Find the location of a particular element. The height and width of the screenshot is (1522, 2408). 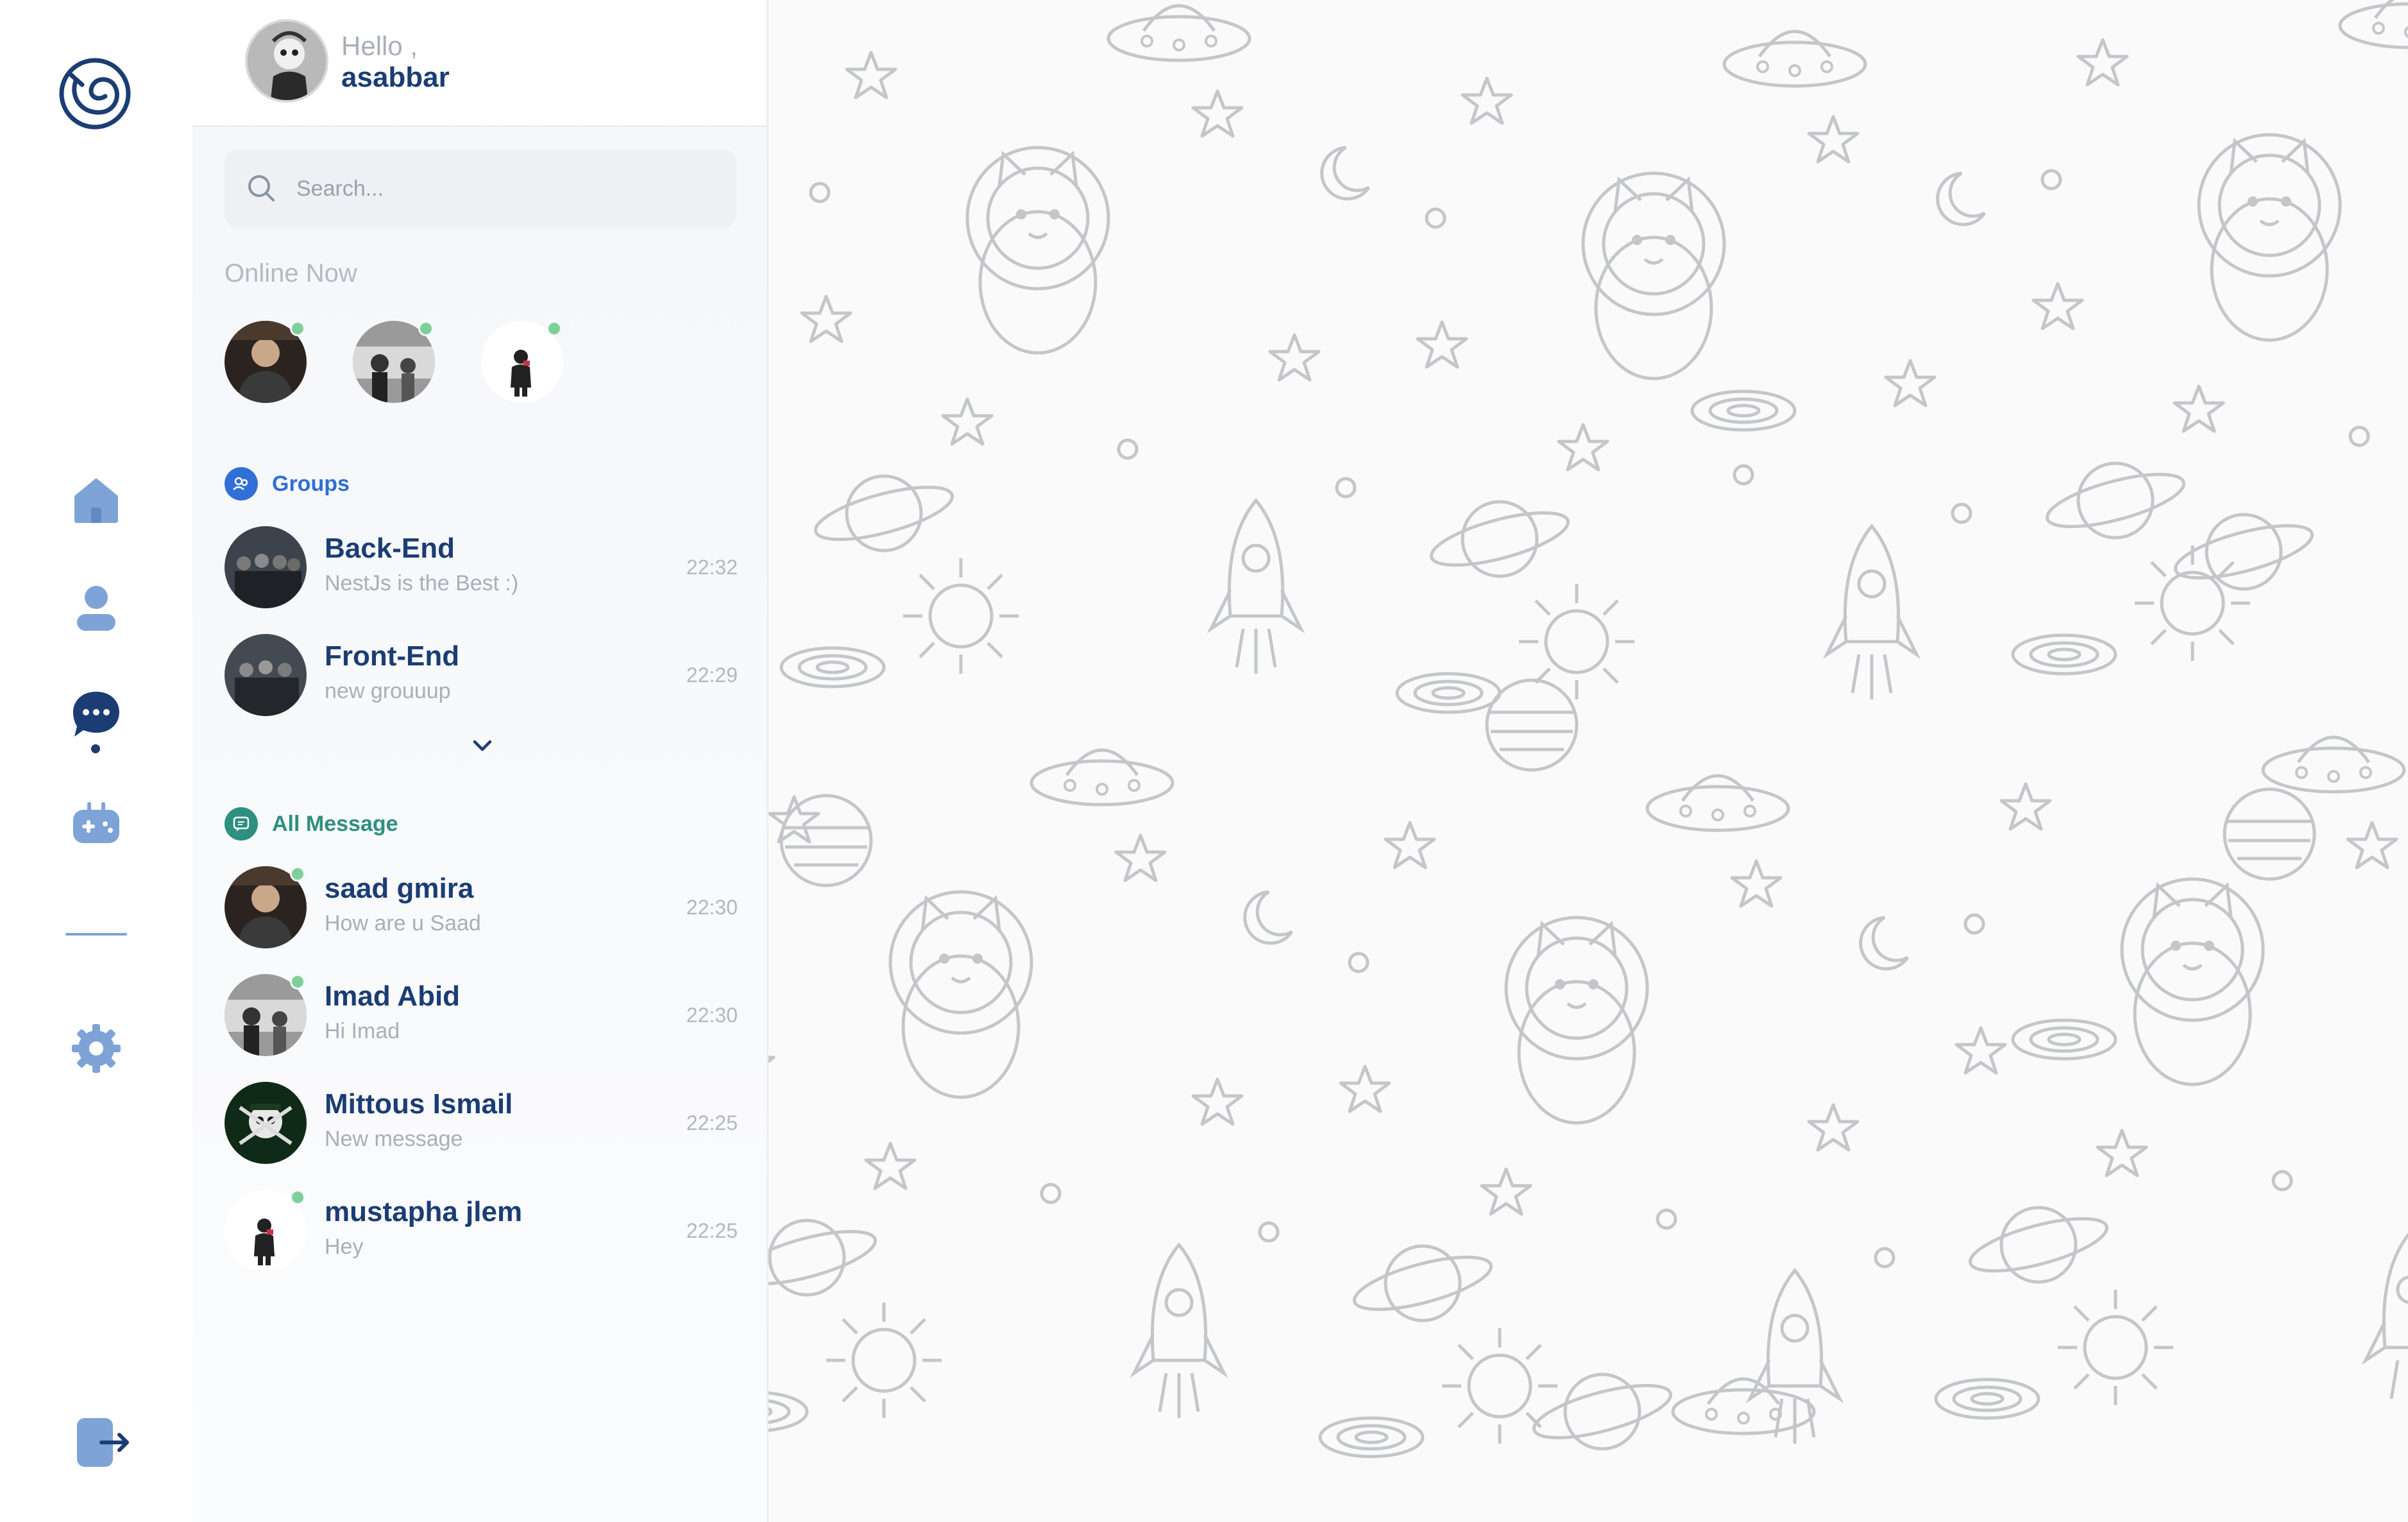

chevron-down-icon is located at coordinates (482, 745).